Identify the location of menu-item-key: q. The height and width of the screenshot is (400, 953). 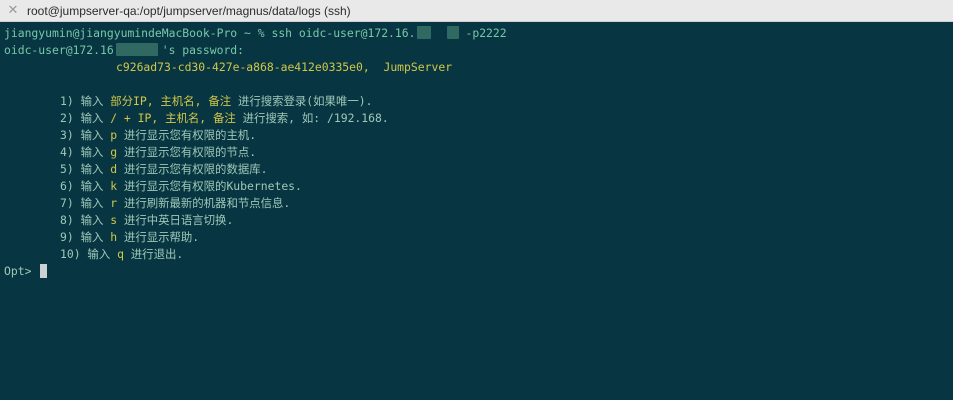
(120, 254).